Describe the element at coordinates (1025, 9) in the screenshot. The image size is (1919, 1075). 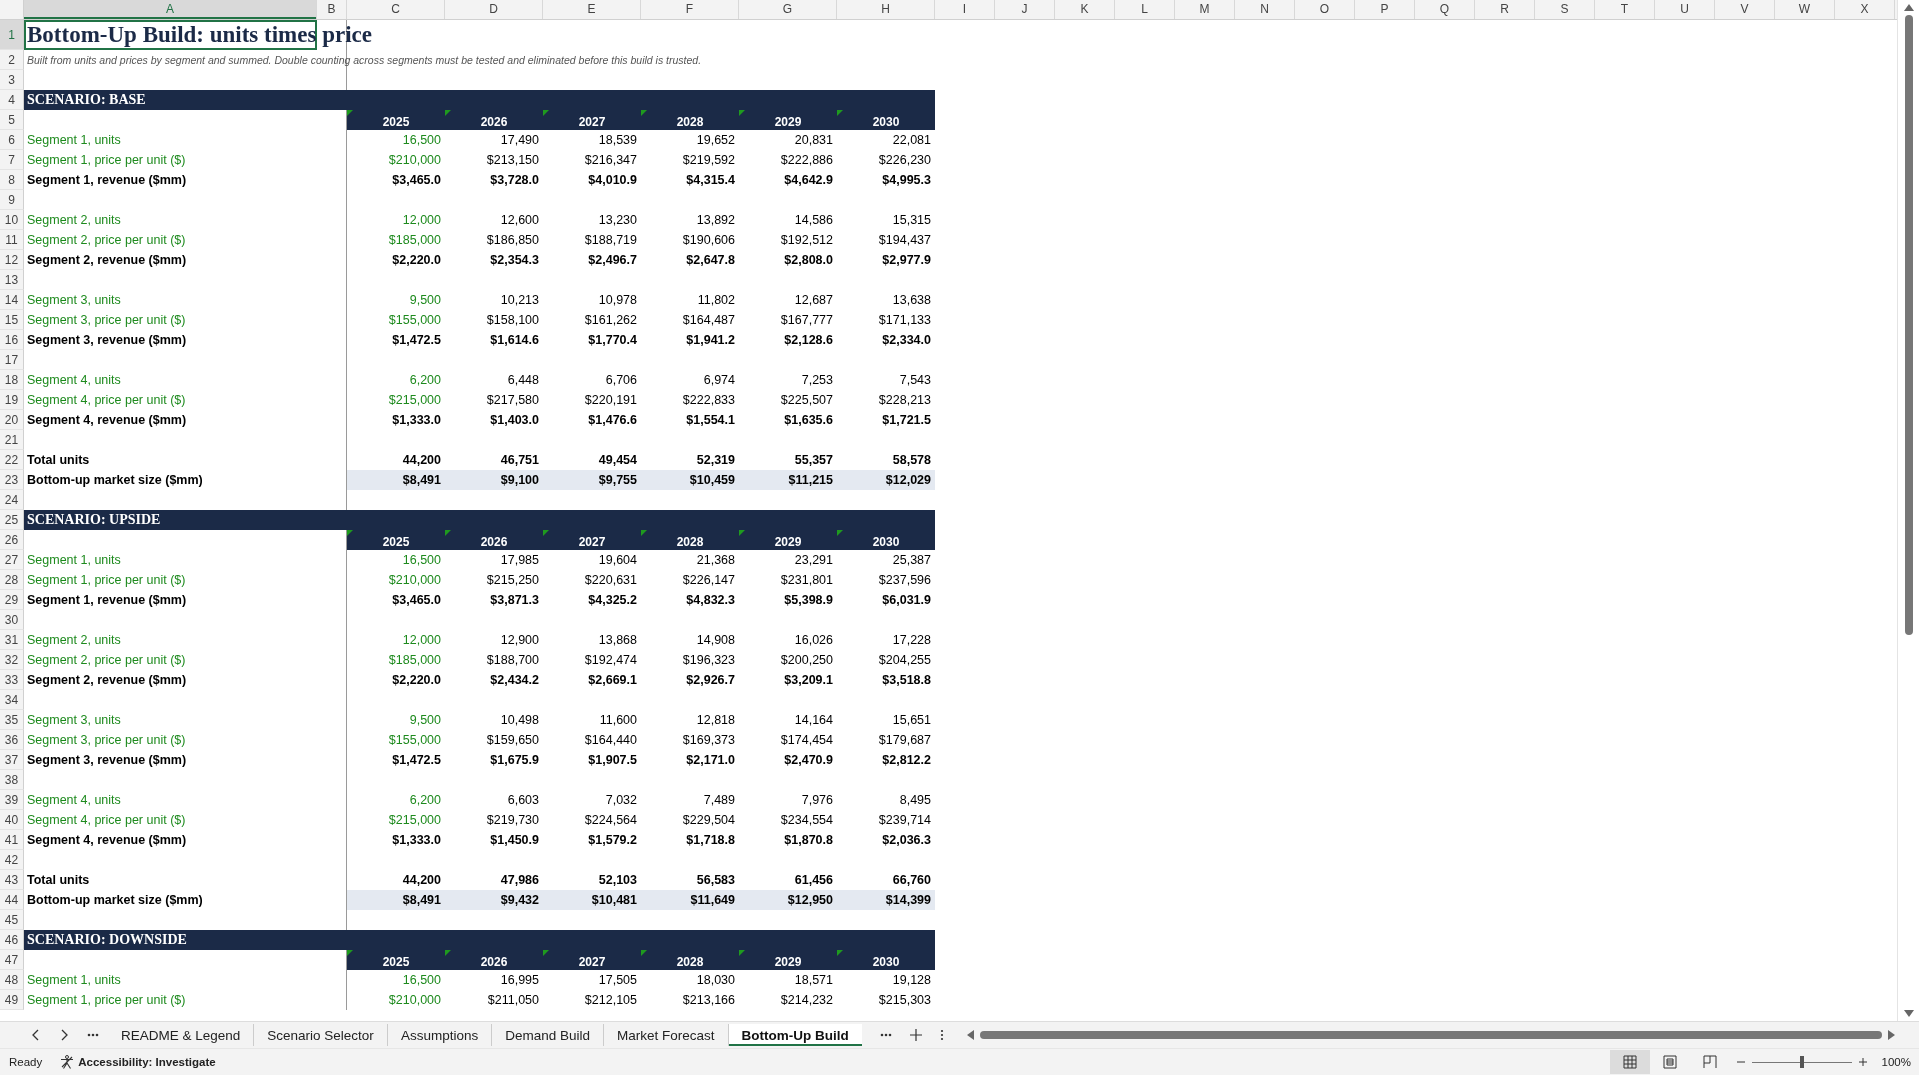
I see `column-header: J` at that location.